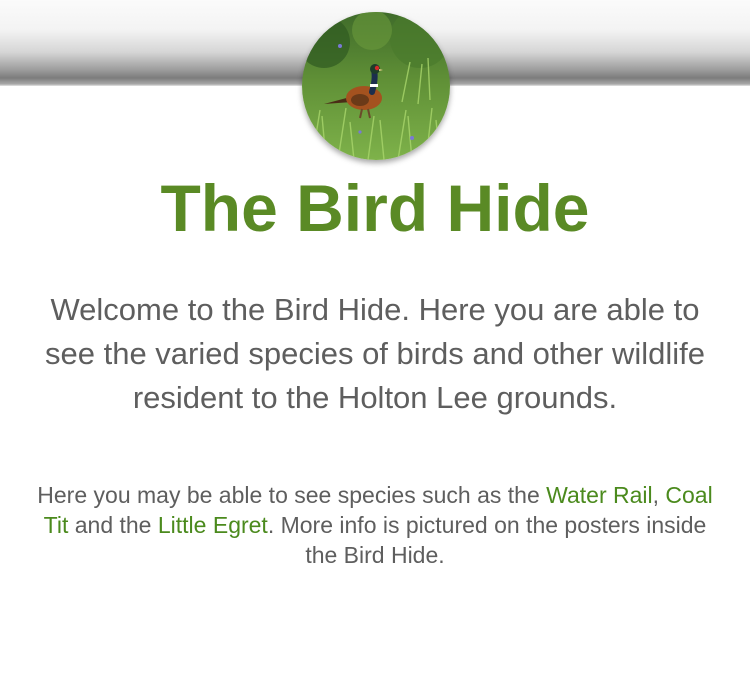 The height and width of the screenshot is (696, 750). What do you see at coordinates (213, 525) in the screenshot?
I see `little-egret-link: Little Egret` at bounding box center [213, 525].